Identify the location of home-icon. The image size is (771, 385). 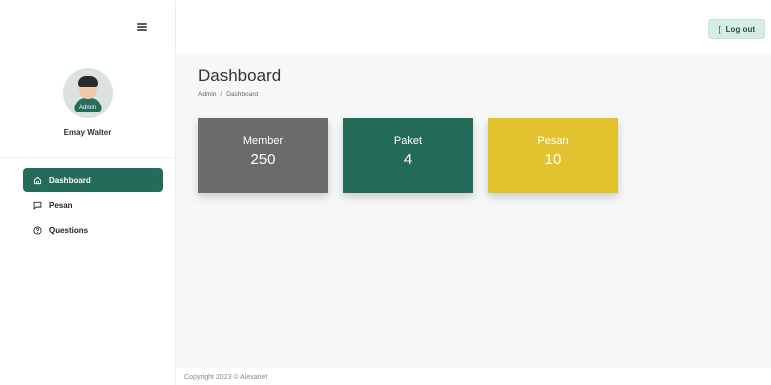
(37, 180).